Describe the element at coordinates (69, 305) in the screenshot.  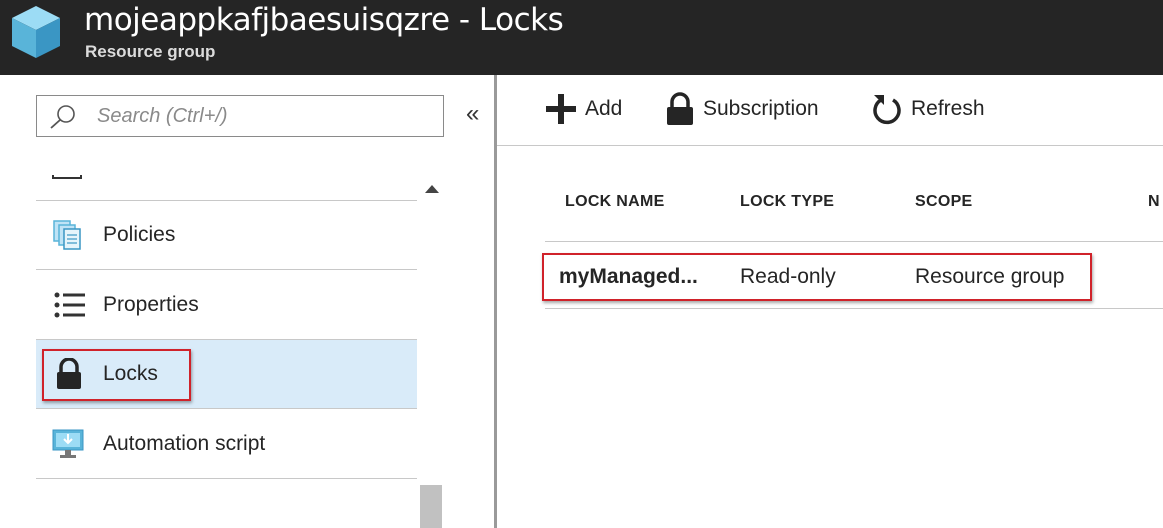
I see `properties-list-icon` at that location.